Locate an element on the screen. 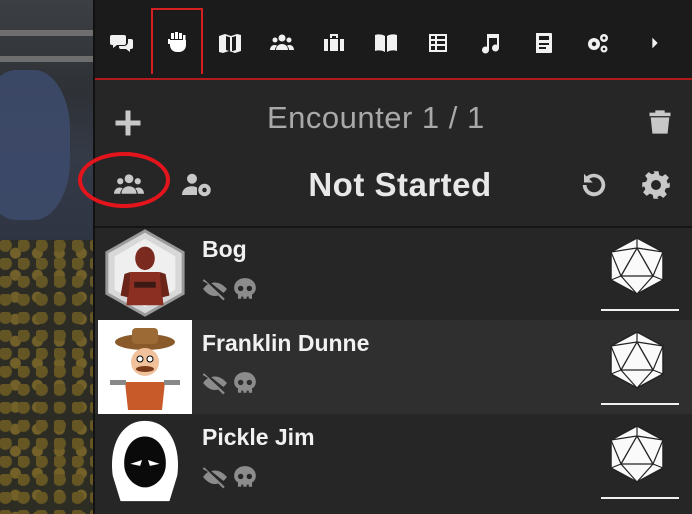  pickle-jim-portrait is located at coordinates (145, 461).